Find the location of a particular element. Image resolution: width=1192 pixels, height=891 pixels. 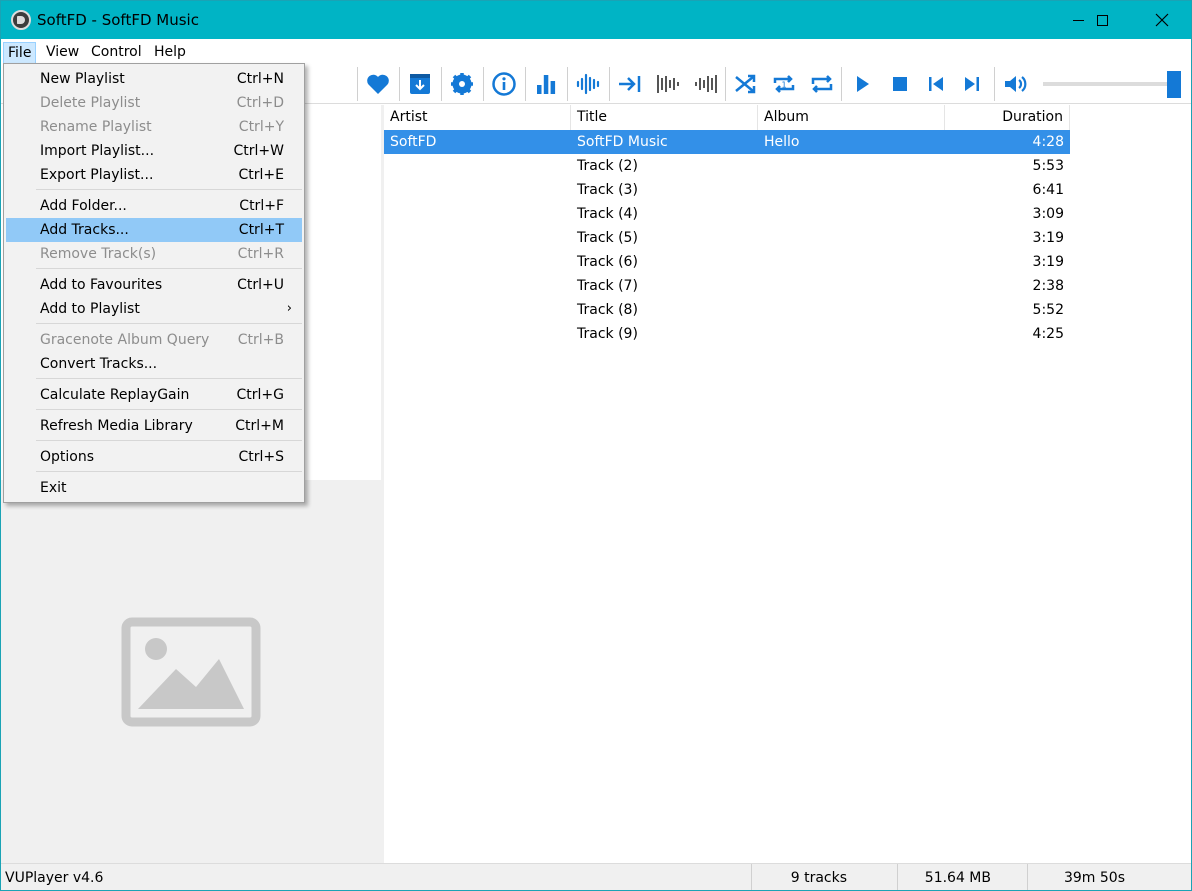

track-row: SoftFD SoftFD Music Hello 4:28 is located at coordinates (727, 142).